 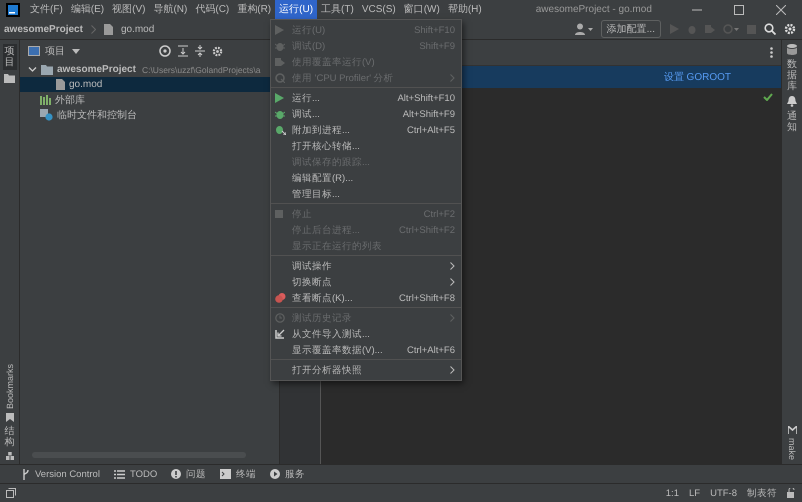 What do you see at coordinates (9, 57) in the screenshot?
I see `project-tool-tab: 项目` at bounding box center [9, 57].